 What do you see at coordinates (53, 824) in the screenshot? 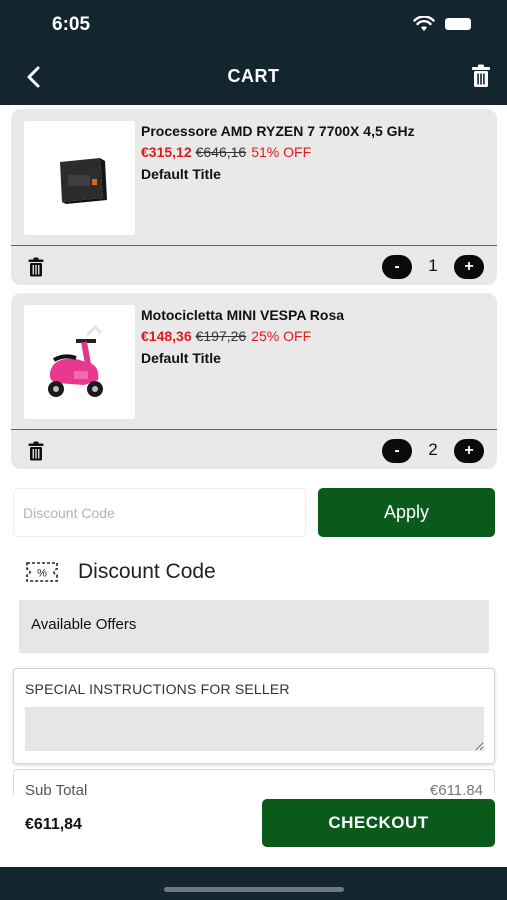
I see `total-amount: €611,84` at bounding box center [53, 824].